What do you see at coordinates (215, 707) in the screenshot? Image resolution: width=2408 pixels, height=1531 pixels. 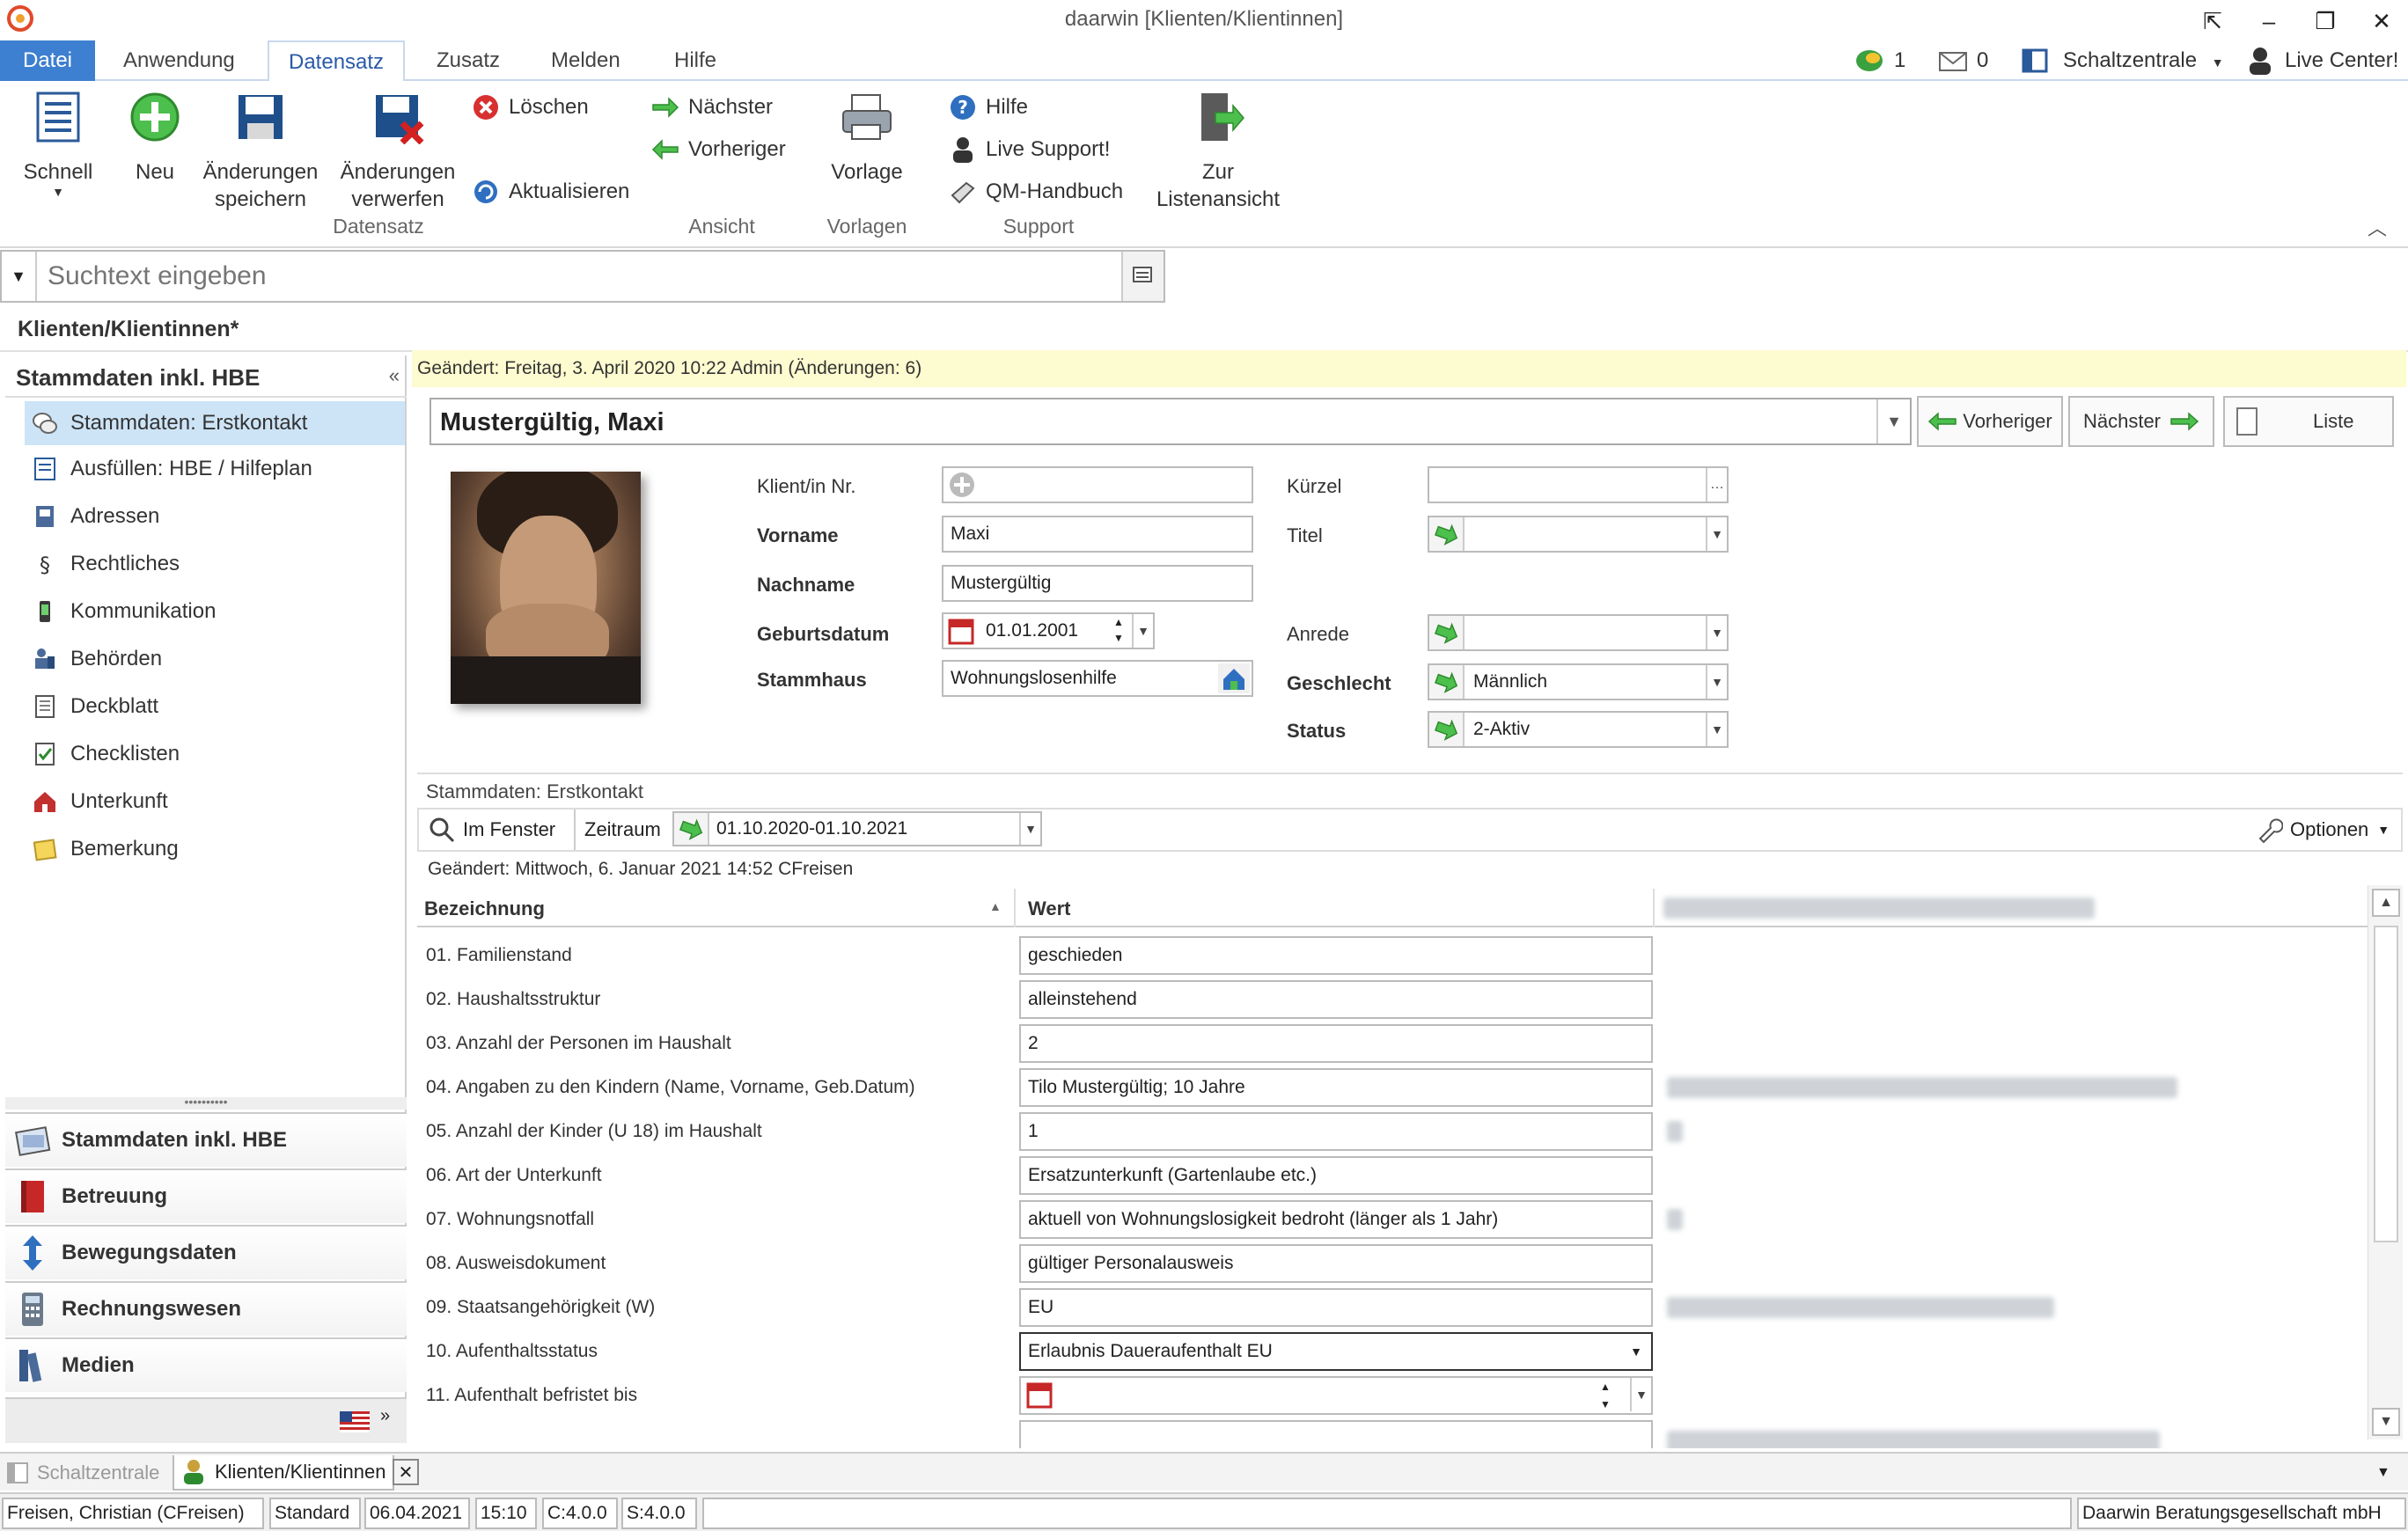 I see `nav-item-deckblatt: Deckblatt` at bounding box center [215, 707].